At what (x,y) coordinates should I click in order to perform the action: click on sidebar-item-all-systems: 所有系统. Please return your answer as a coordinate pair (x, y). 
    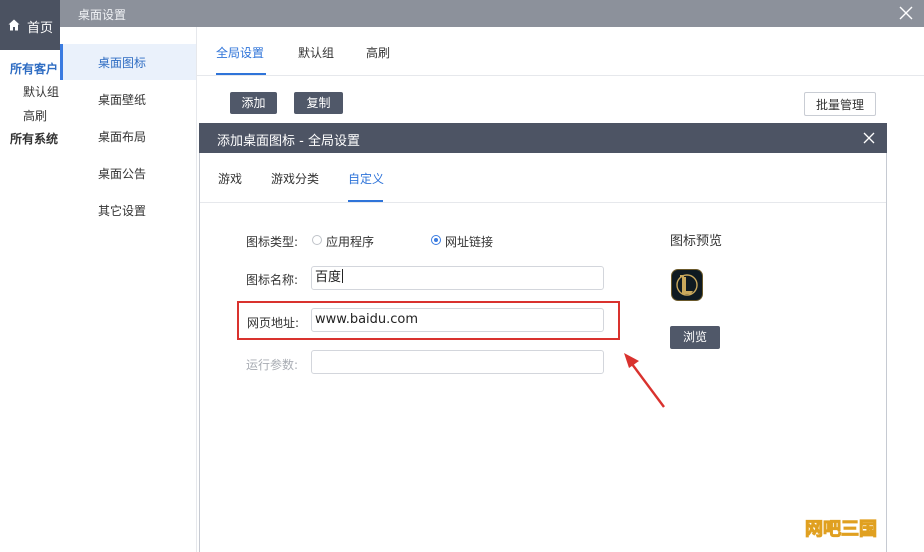
    Looking at the image, I should click on (34, 138).